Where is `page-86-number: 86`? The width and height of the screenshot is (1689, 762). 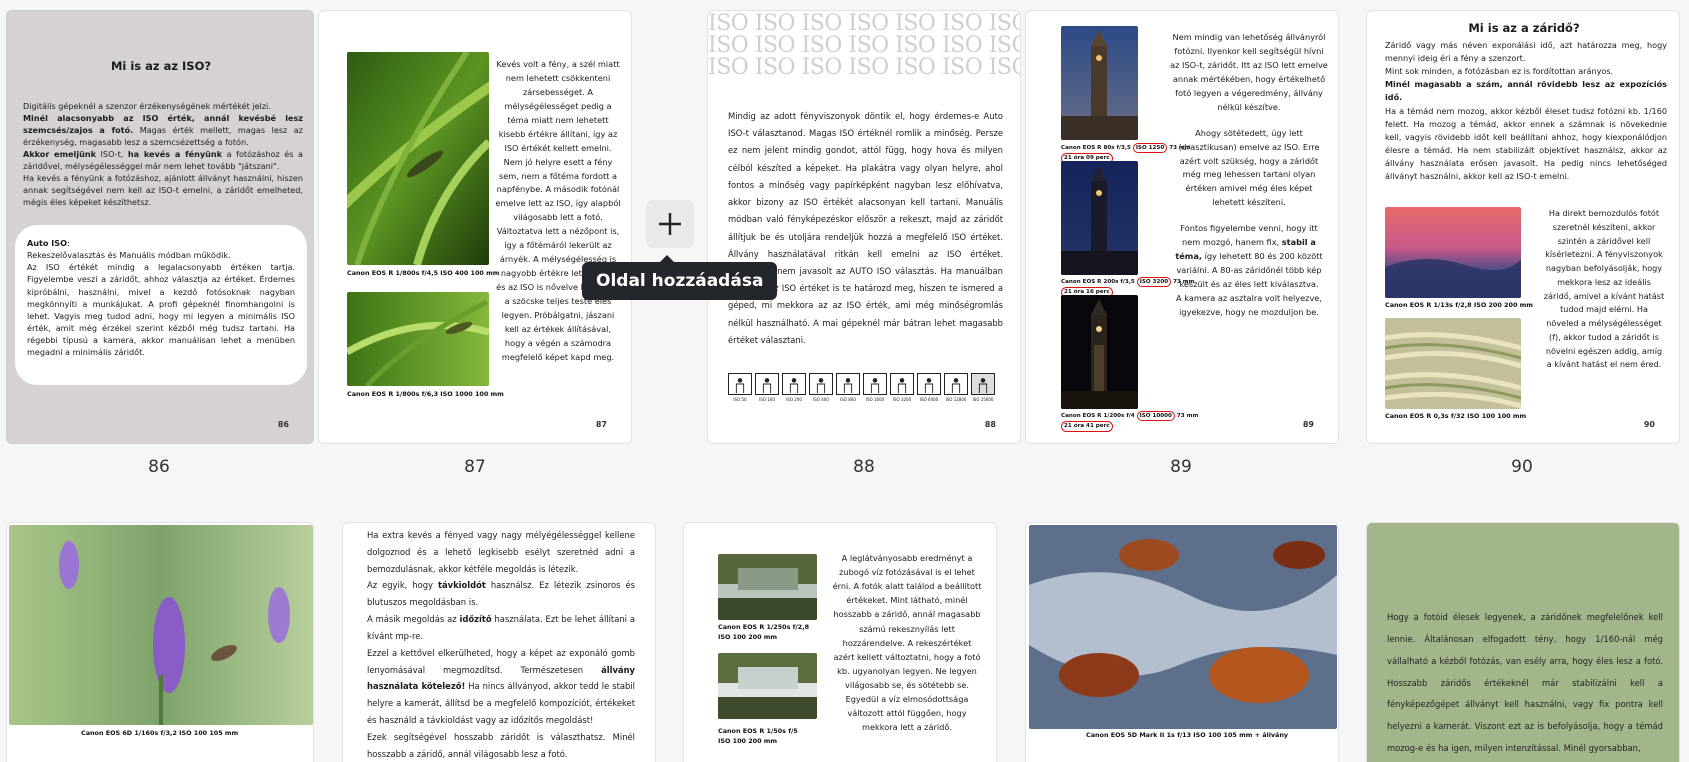 page-86-number: 86 is located at coordinates (283, 424).